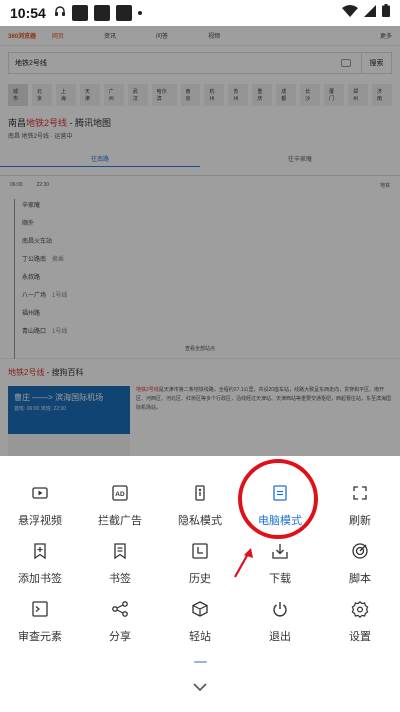 Image resolution: width=400 pixels, height=712 pixels. I want to click on menu-item-share: 分享, so click(120, 615).